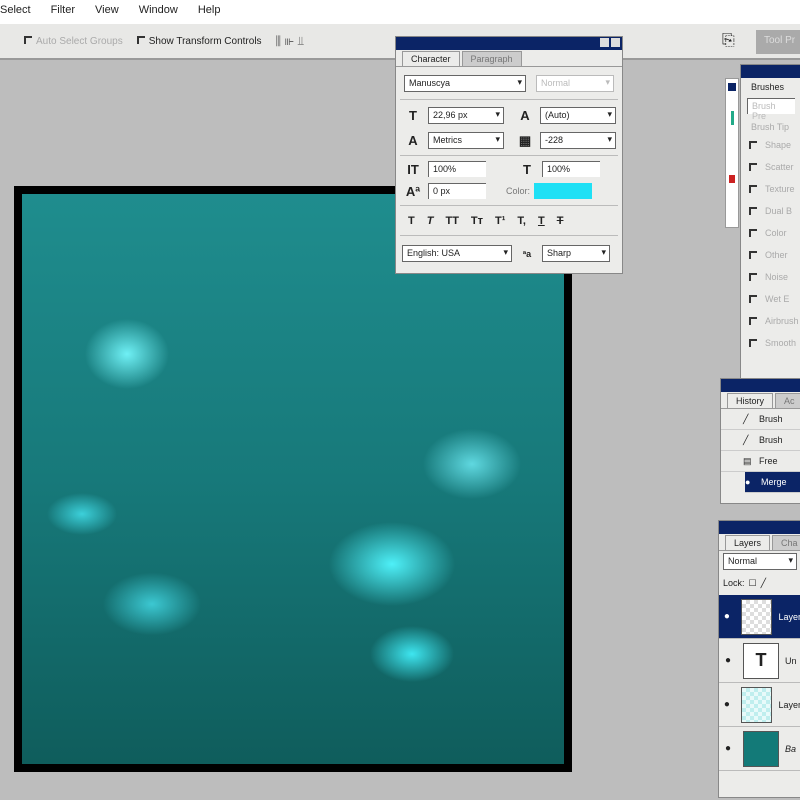  I want to click on faux-italic-button: T, so click(430, 221).